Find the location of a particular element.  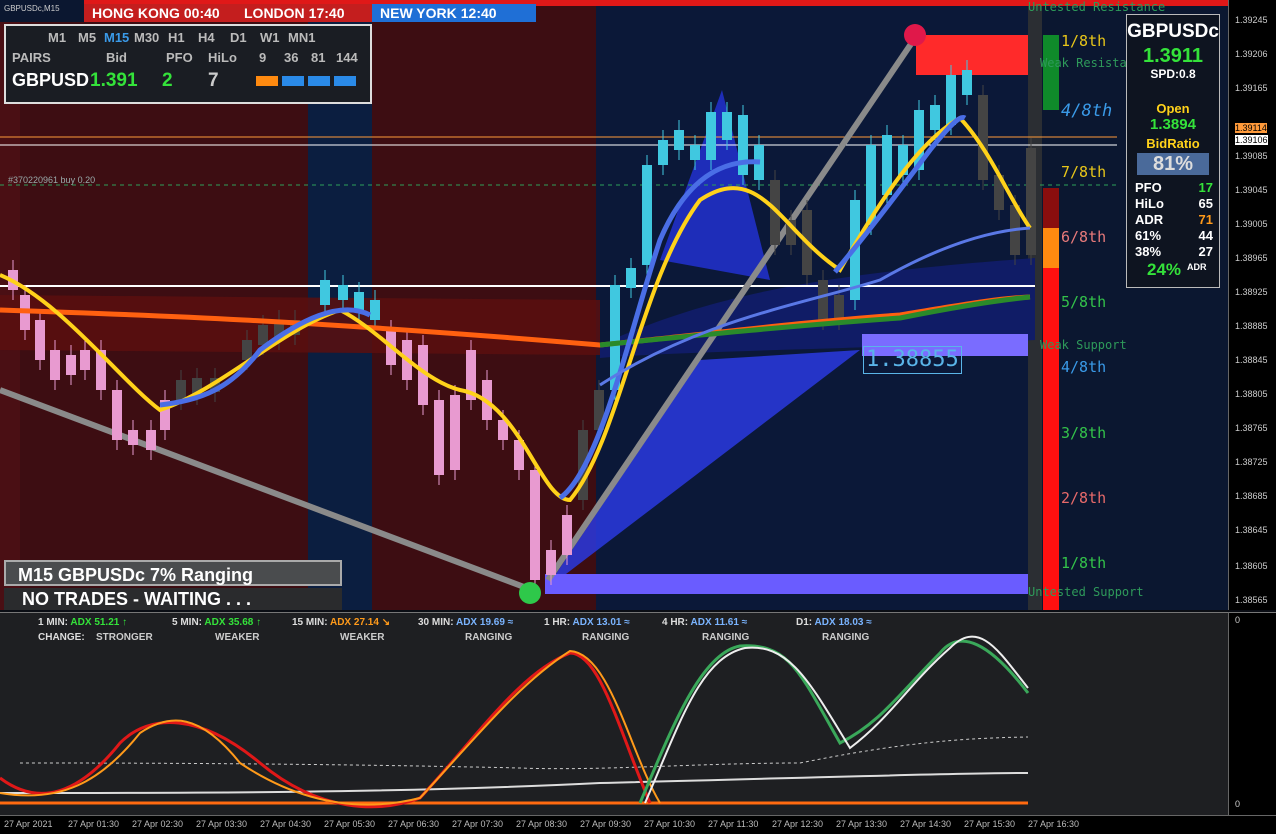

price-tick: 1.38885 is located at coordinates (1251, 326).